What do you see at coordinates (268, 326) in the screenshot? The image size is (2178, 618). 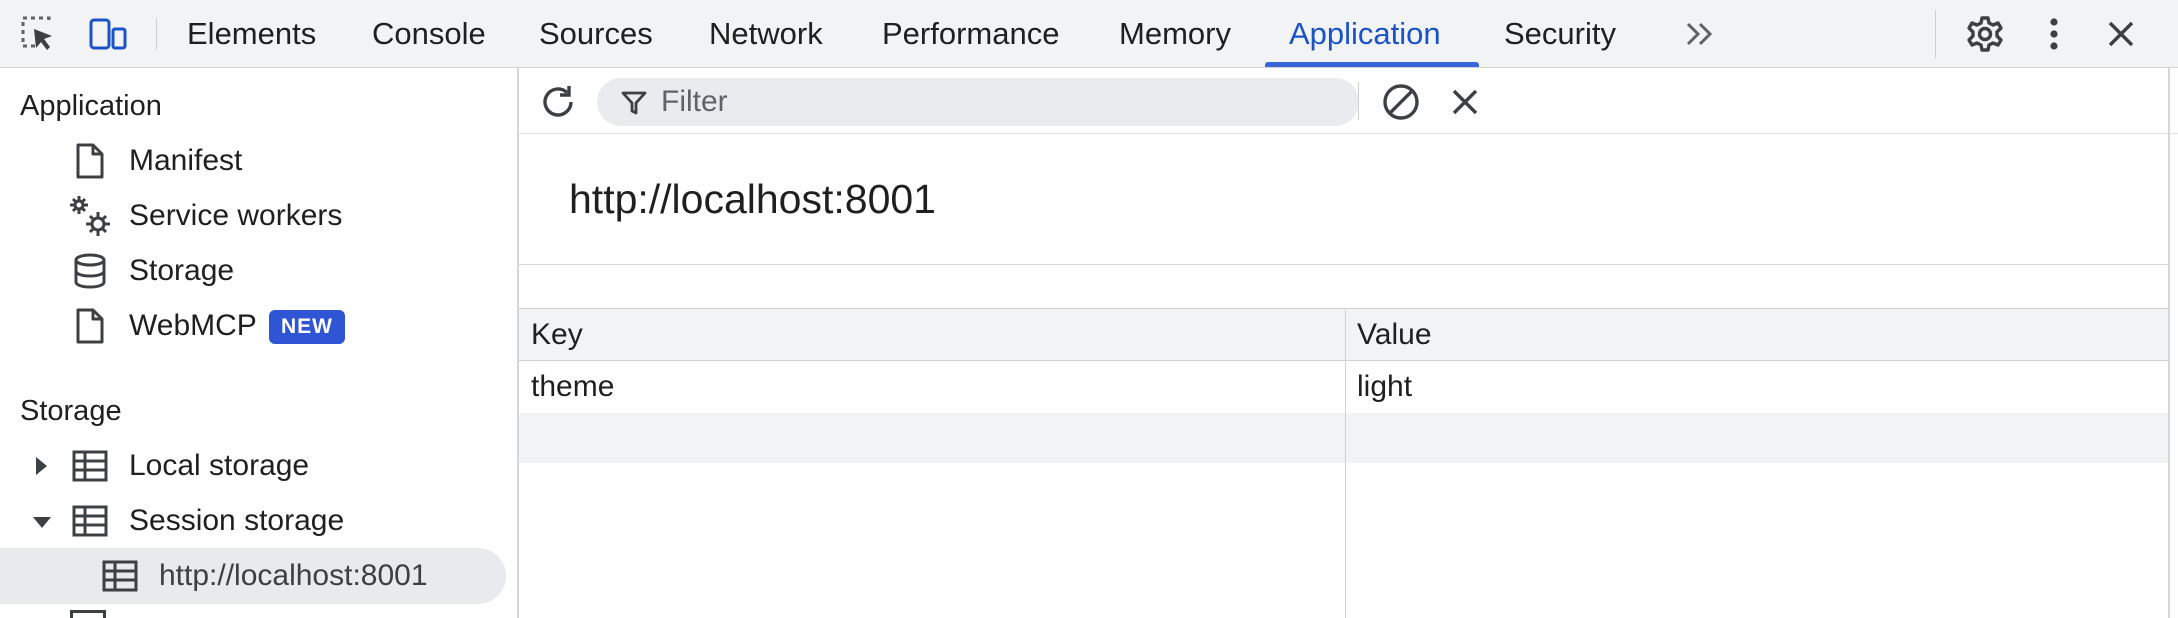 I see `sidebar-item-webmcp: WebMCP NEW` at bounding box center [268, 326].